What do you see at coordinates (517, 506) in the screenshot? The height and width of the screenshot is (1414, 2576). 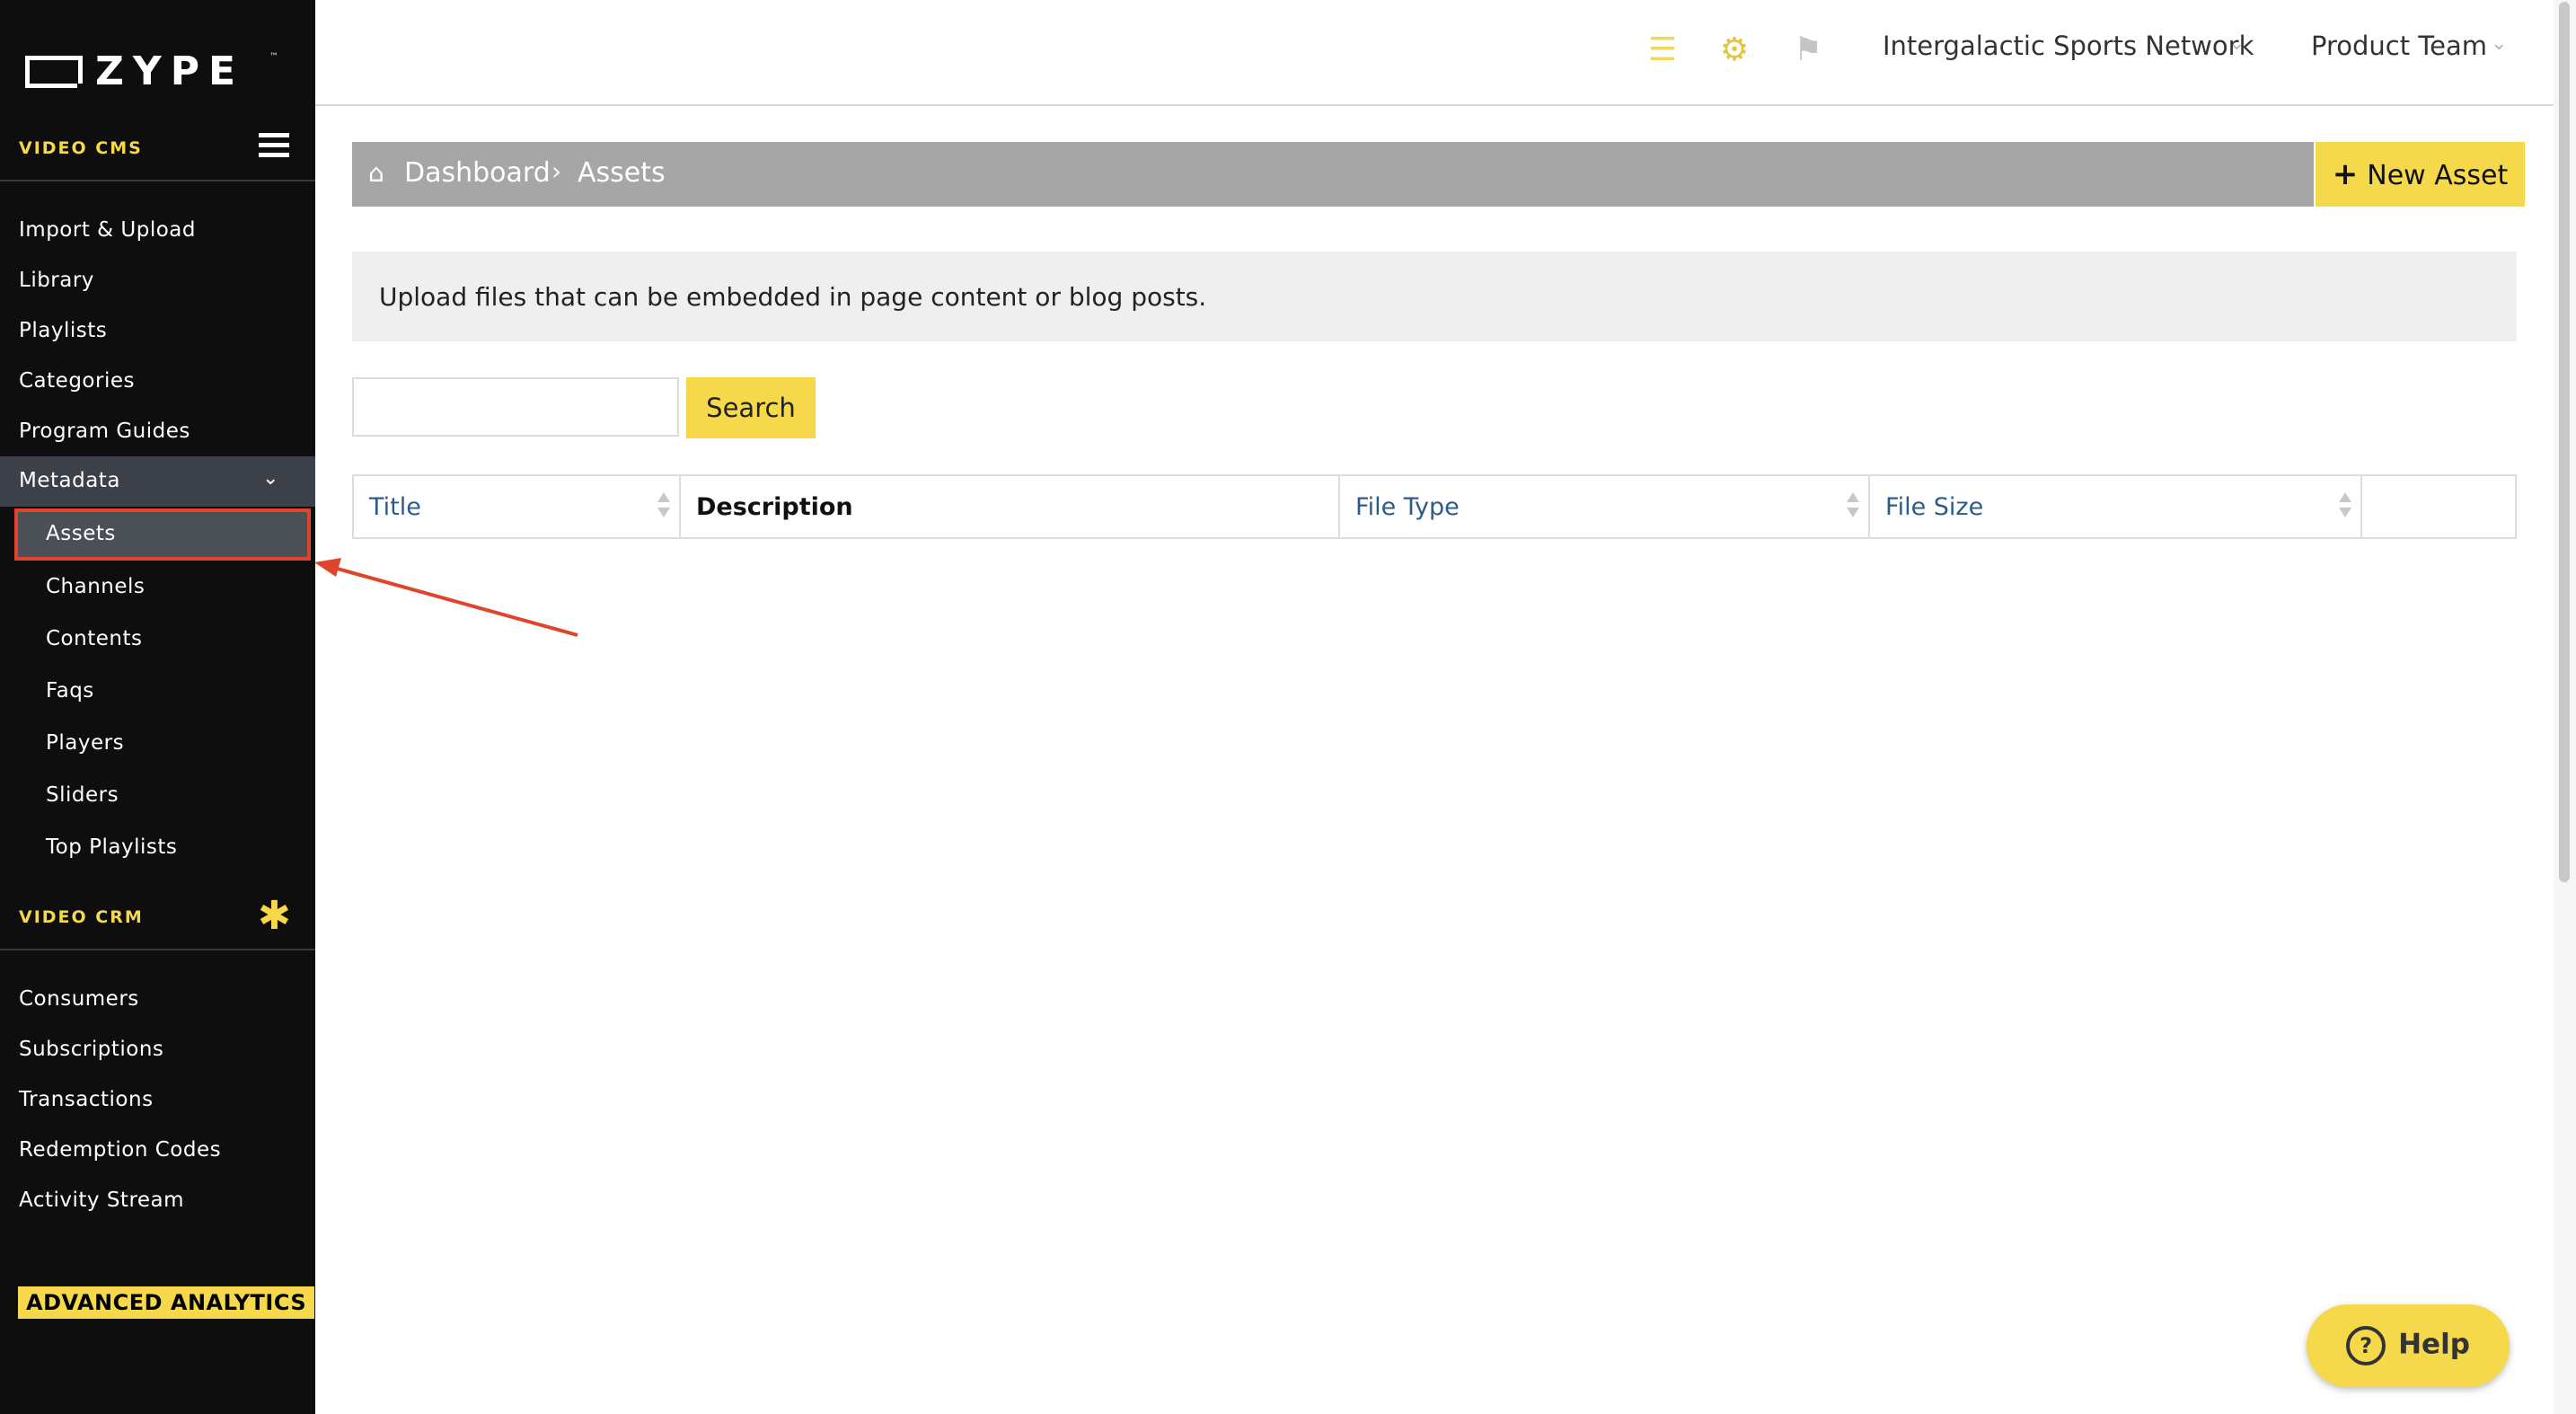 I see `column-title: Title` at bounding box center [517, 506].